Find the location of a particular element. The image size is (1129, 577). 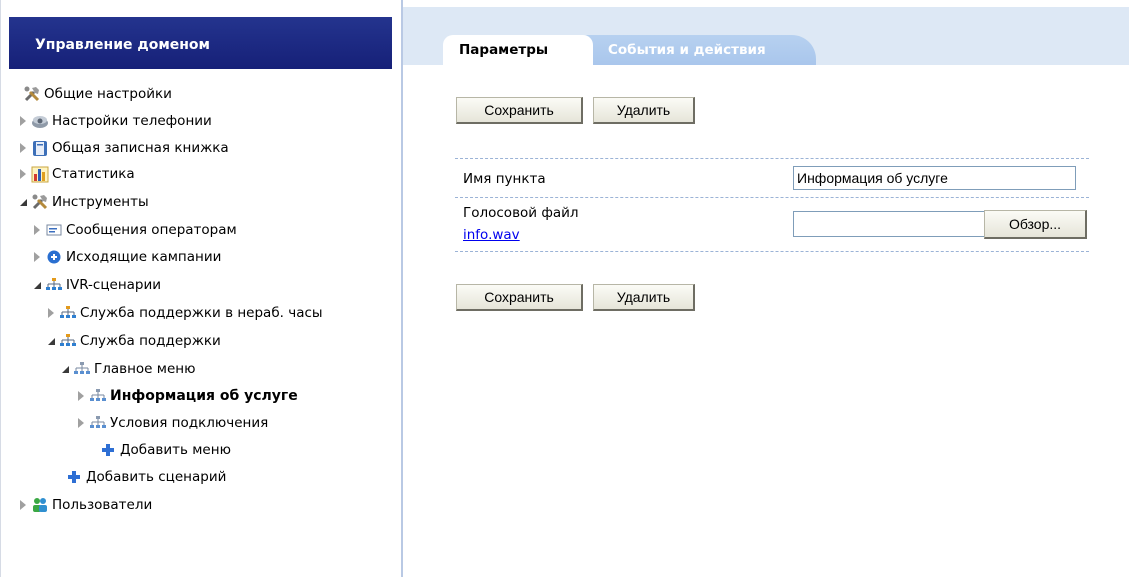

tree-item-statistics: Статистика is located at coordinates (77, 174).